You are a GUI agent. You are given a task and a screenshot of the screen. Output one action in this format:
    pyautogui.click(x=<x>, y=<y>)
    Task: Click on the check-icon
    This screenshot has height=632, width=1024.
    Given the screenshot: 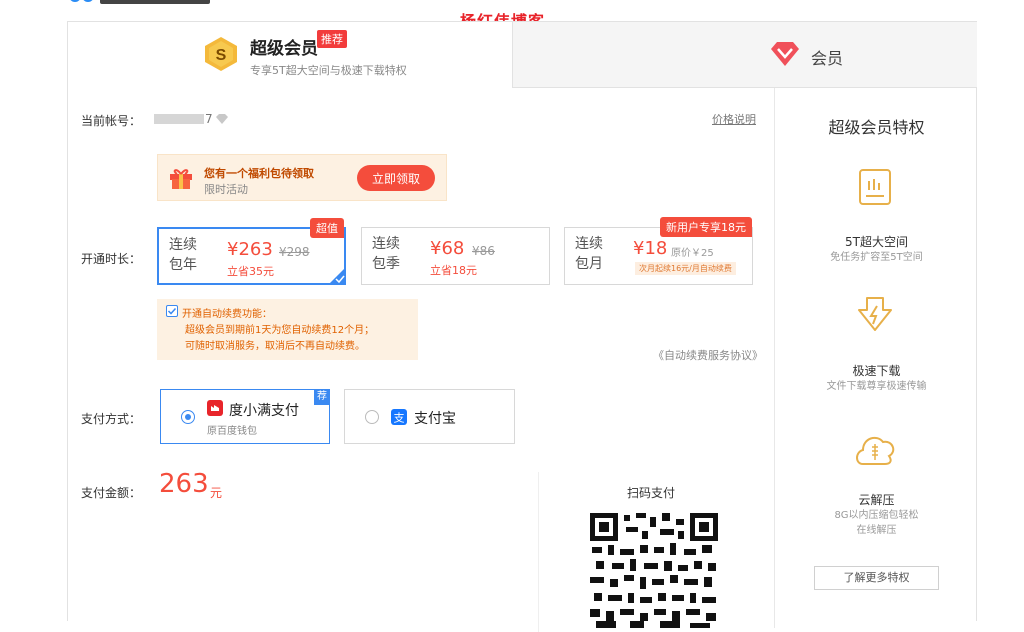 What is the action you would take?
    pyautogui.click(x=172, y=311)
    